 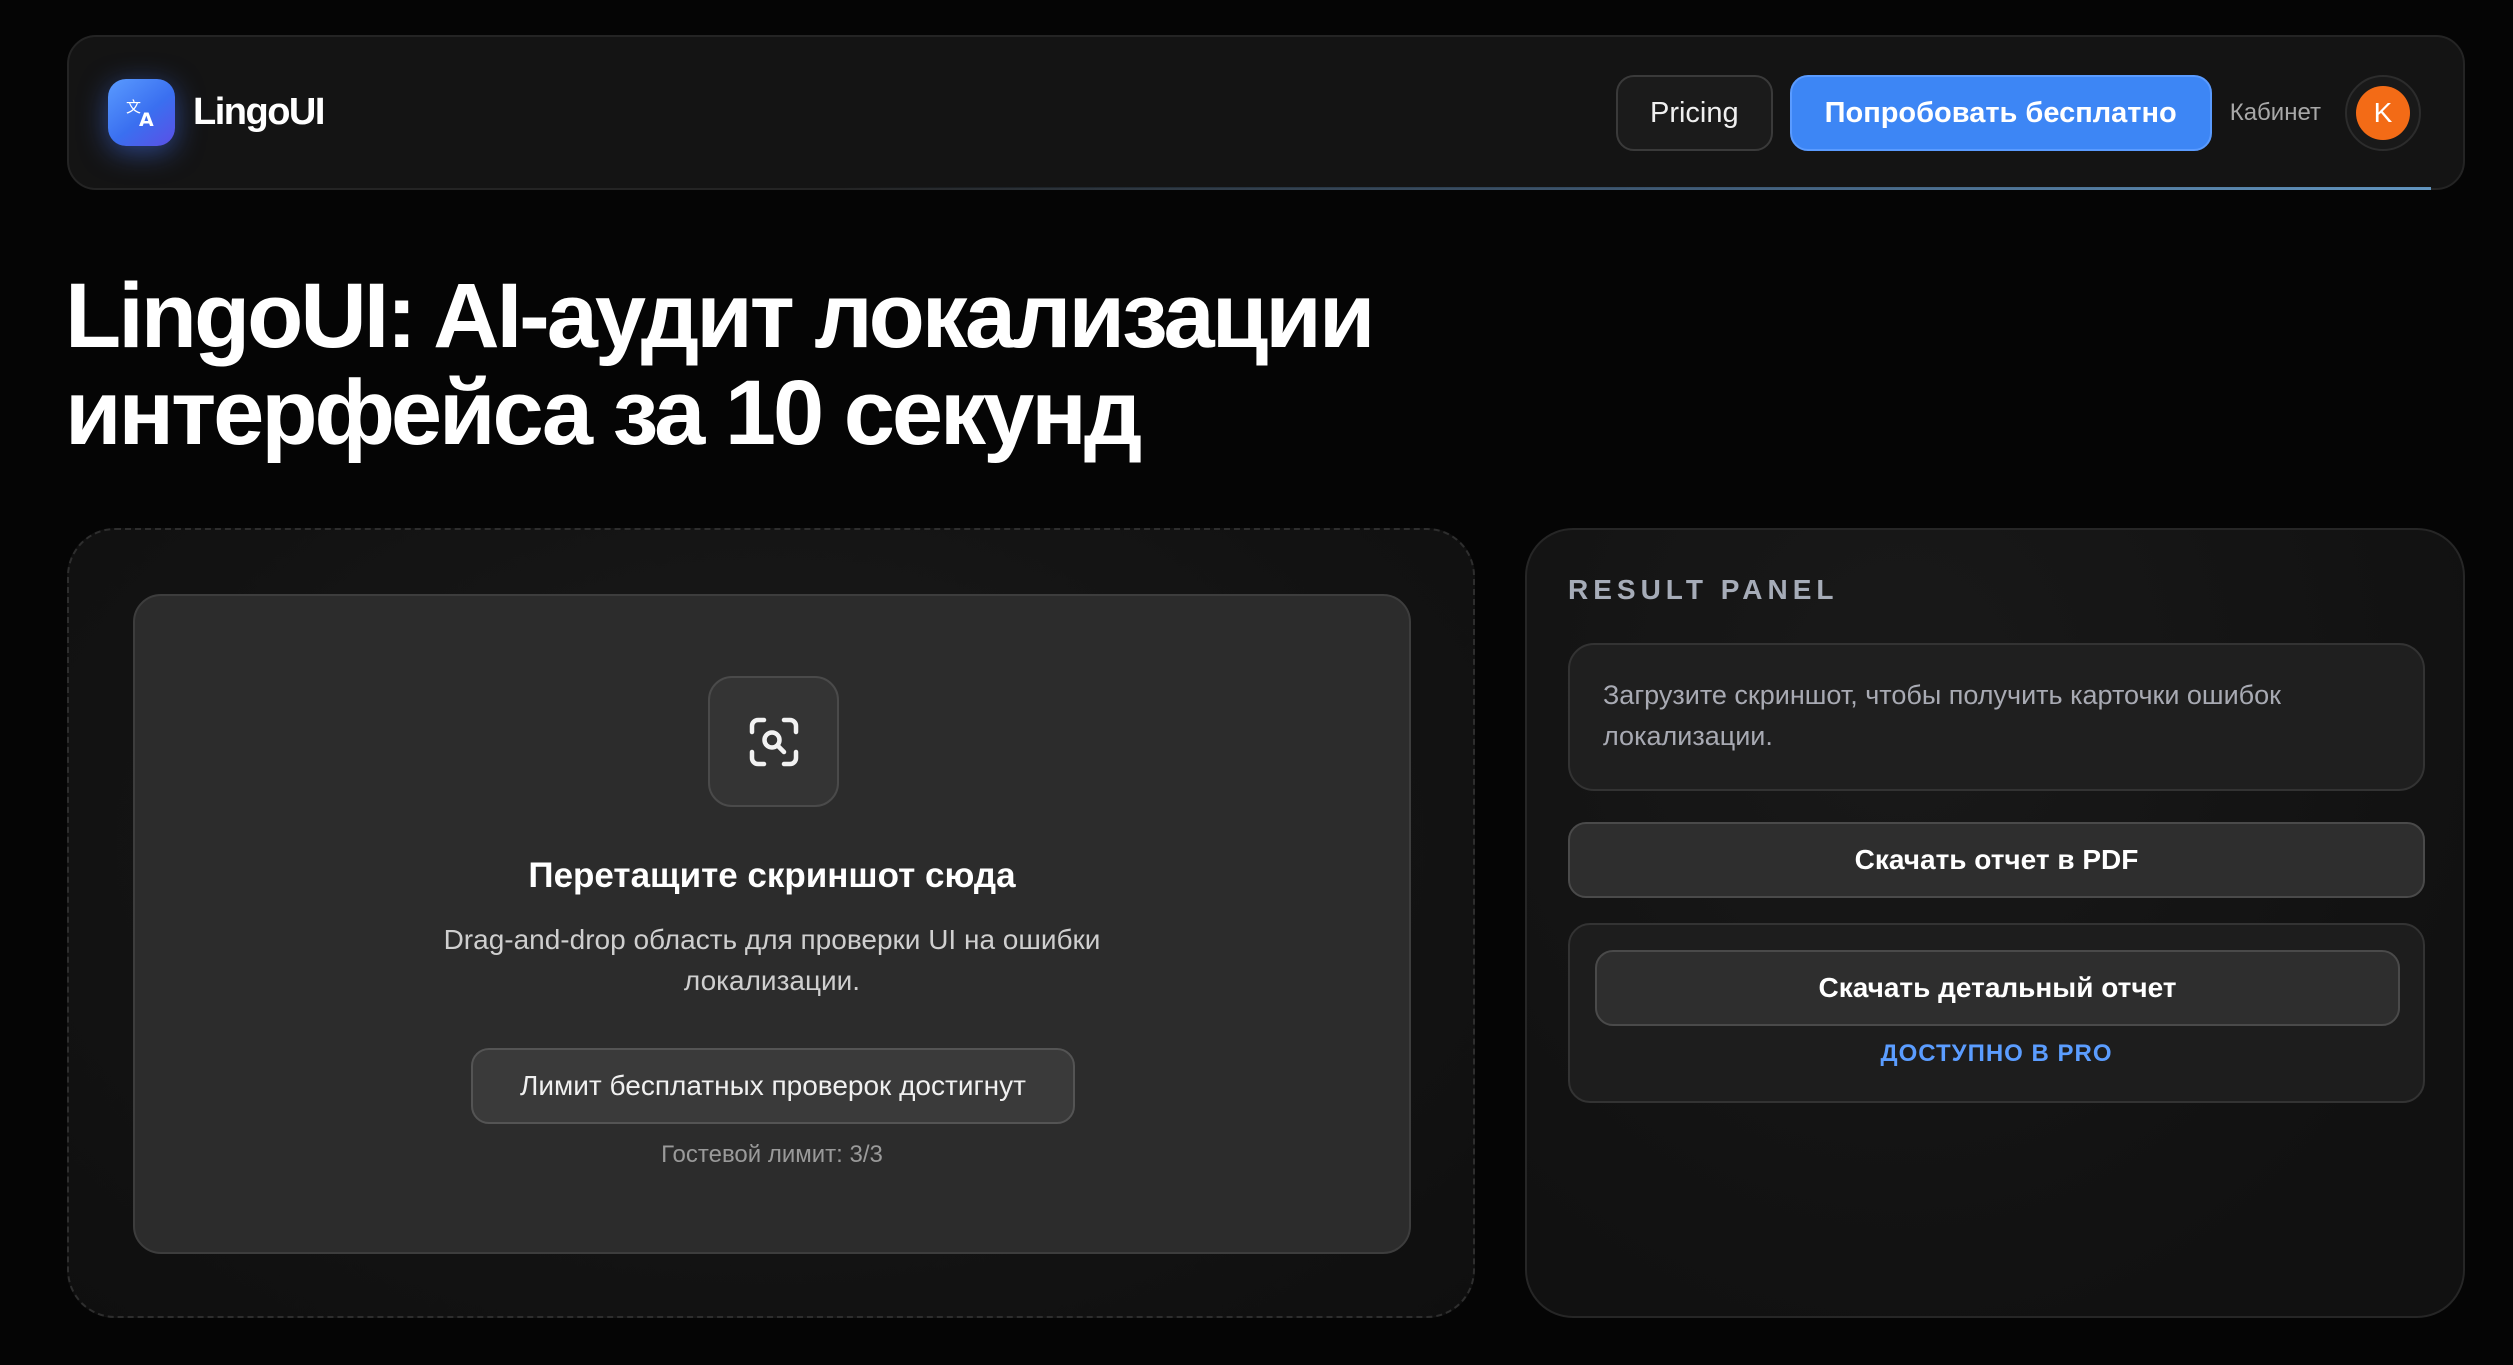 I want to click on pricing-button: Pricing, so click(x=1694, y=113).